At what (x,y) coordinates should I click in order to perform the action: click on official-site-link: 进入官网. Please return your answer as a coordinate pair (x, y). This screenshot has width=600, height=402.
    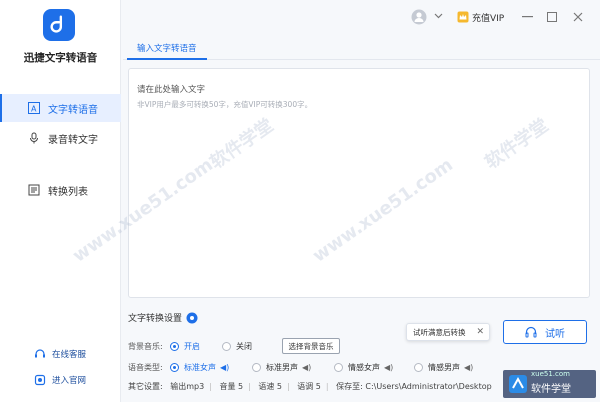
    Looking at the image, I should click on (60, 380).